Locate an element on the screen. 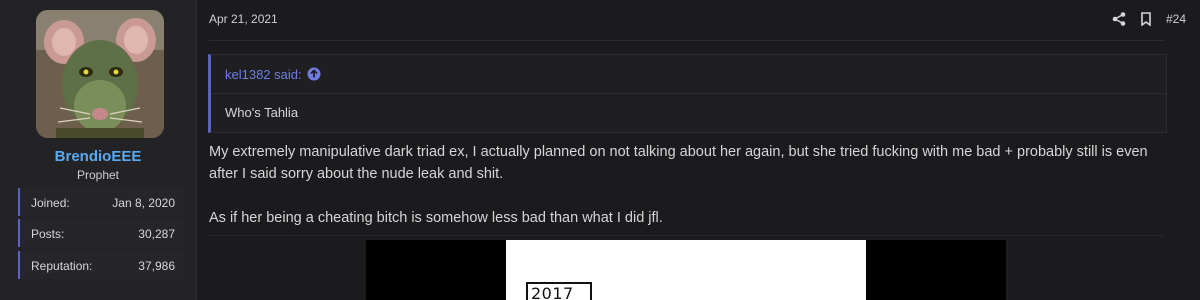 The width and height of the screenshot is (1200, 300). stat-row-posts: Posts: 30,287 is located at coordinates (101, 233).